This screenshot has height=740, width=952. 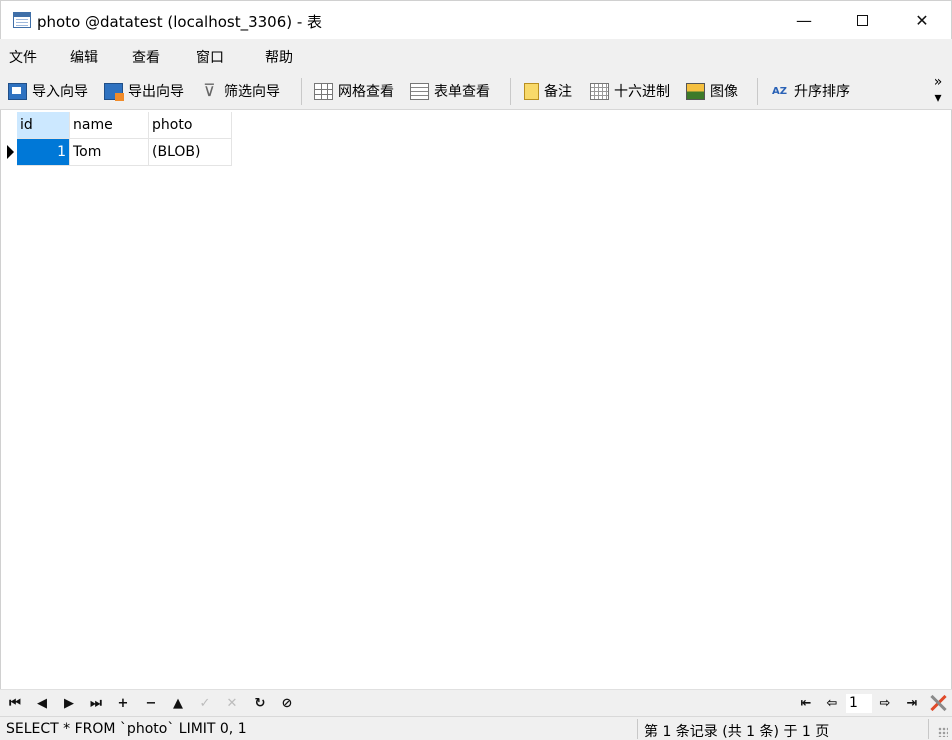 I want to click on sort-ascending-label: 升序排序, so click(x=822, y=92).